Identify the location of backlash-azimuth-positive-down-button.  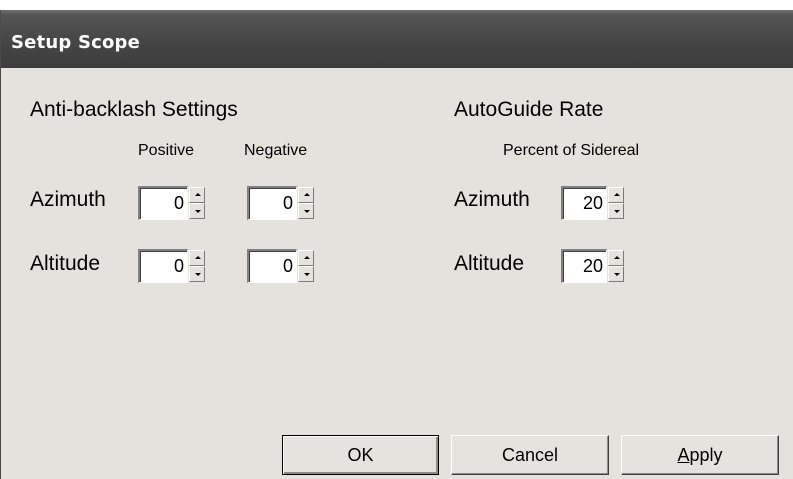
(197, 211).